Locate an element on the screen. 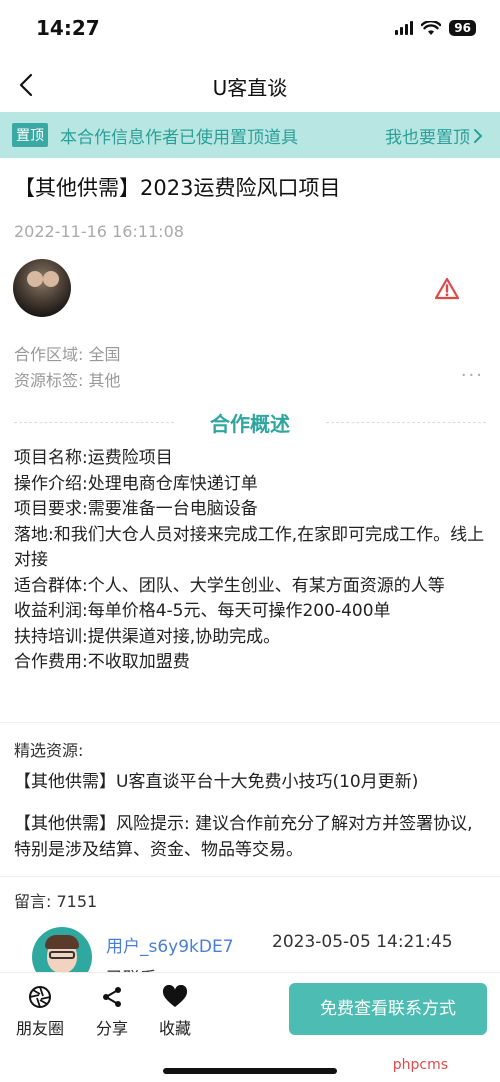 The height and width of the screenshot is (1082, 500). overview-line: 落地:和我们大仓人员对接来完成工作,在家即可完成工作。线上对接 is located at coordinates (249, 547).